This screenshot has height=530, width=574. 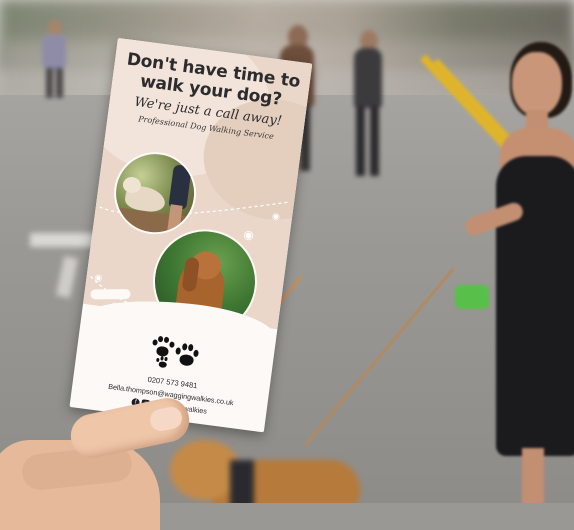 What do you see at coordinates (110, 294) in the screenshot?
I see `flyer-brush-stroke` at bounding box center [110, 294].